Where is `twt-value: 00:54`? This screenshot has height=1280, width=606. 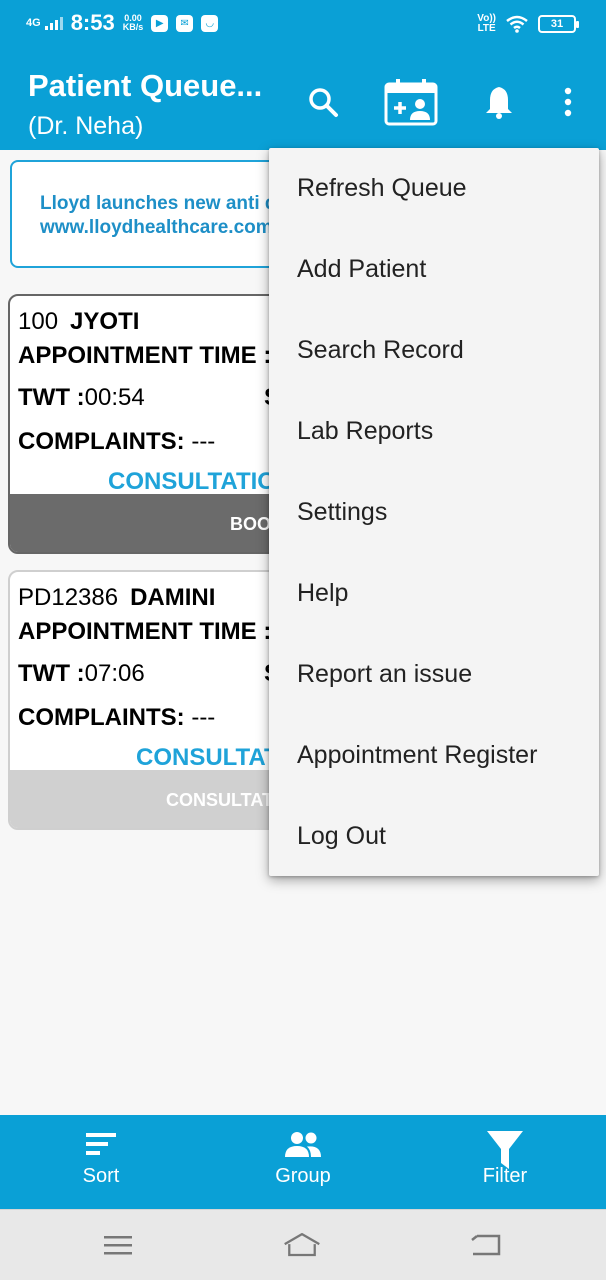 twt-value: 00:54 is located at coordinates (114, 397).